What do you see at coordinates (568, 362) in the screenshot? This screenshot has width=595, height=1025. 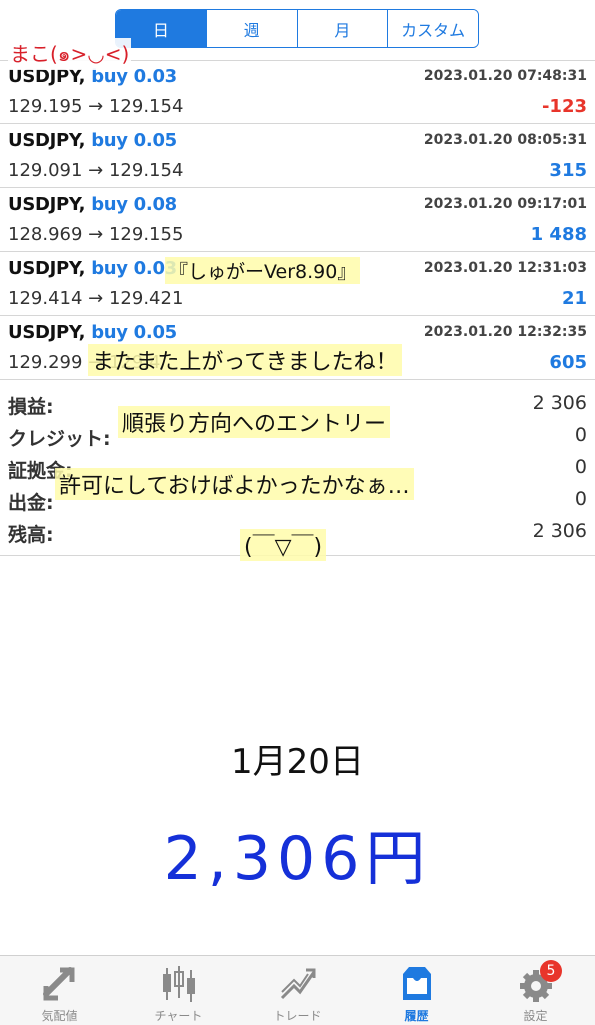 I see `trade-profit: 605` at bounding box center [568, 362].